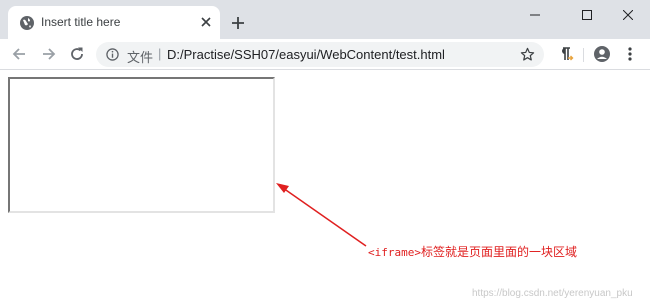 The width and height of the screenshot is (650, 306). What do you see at coordinates (394, 252) in the screenshot?
I see `annotation-code: <iframe>` at bounding box center [394, 252].